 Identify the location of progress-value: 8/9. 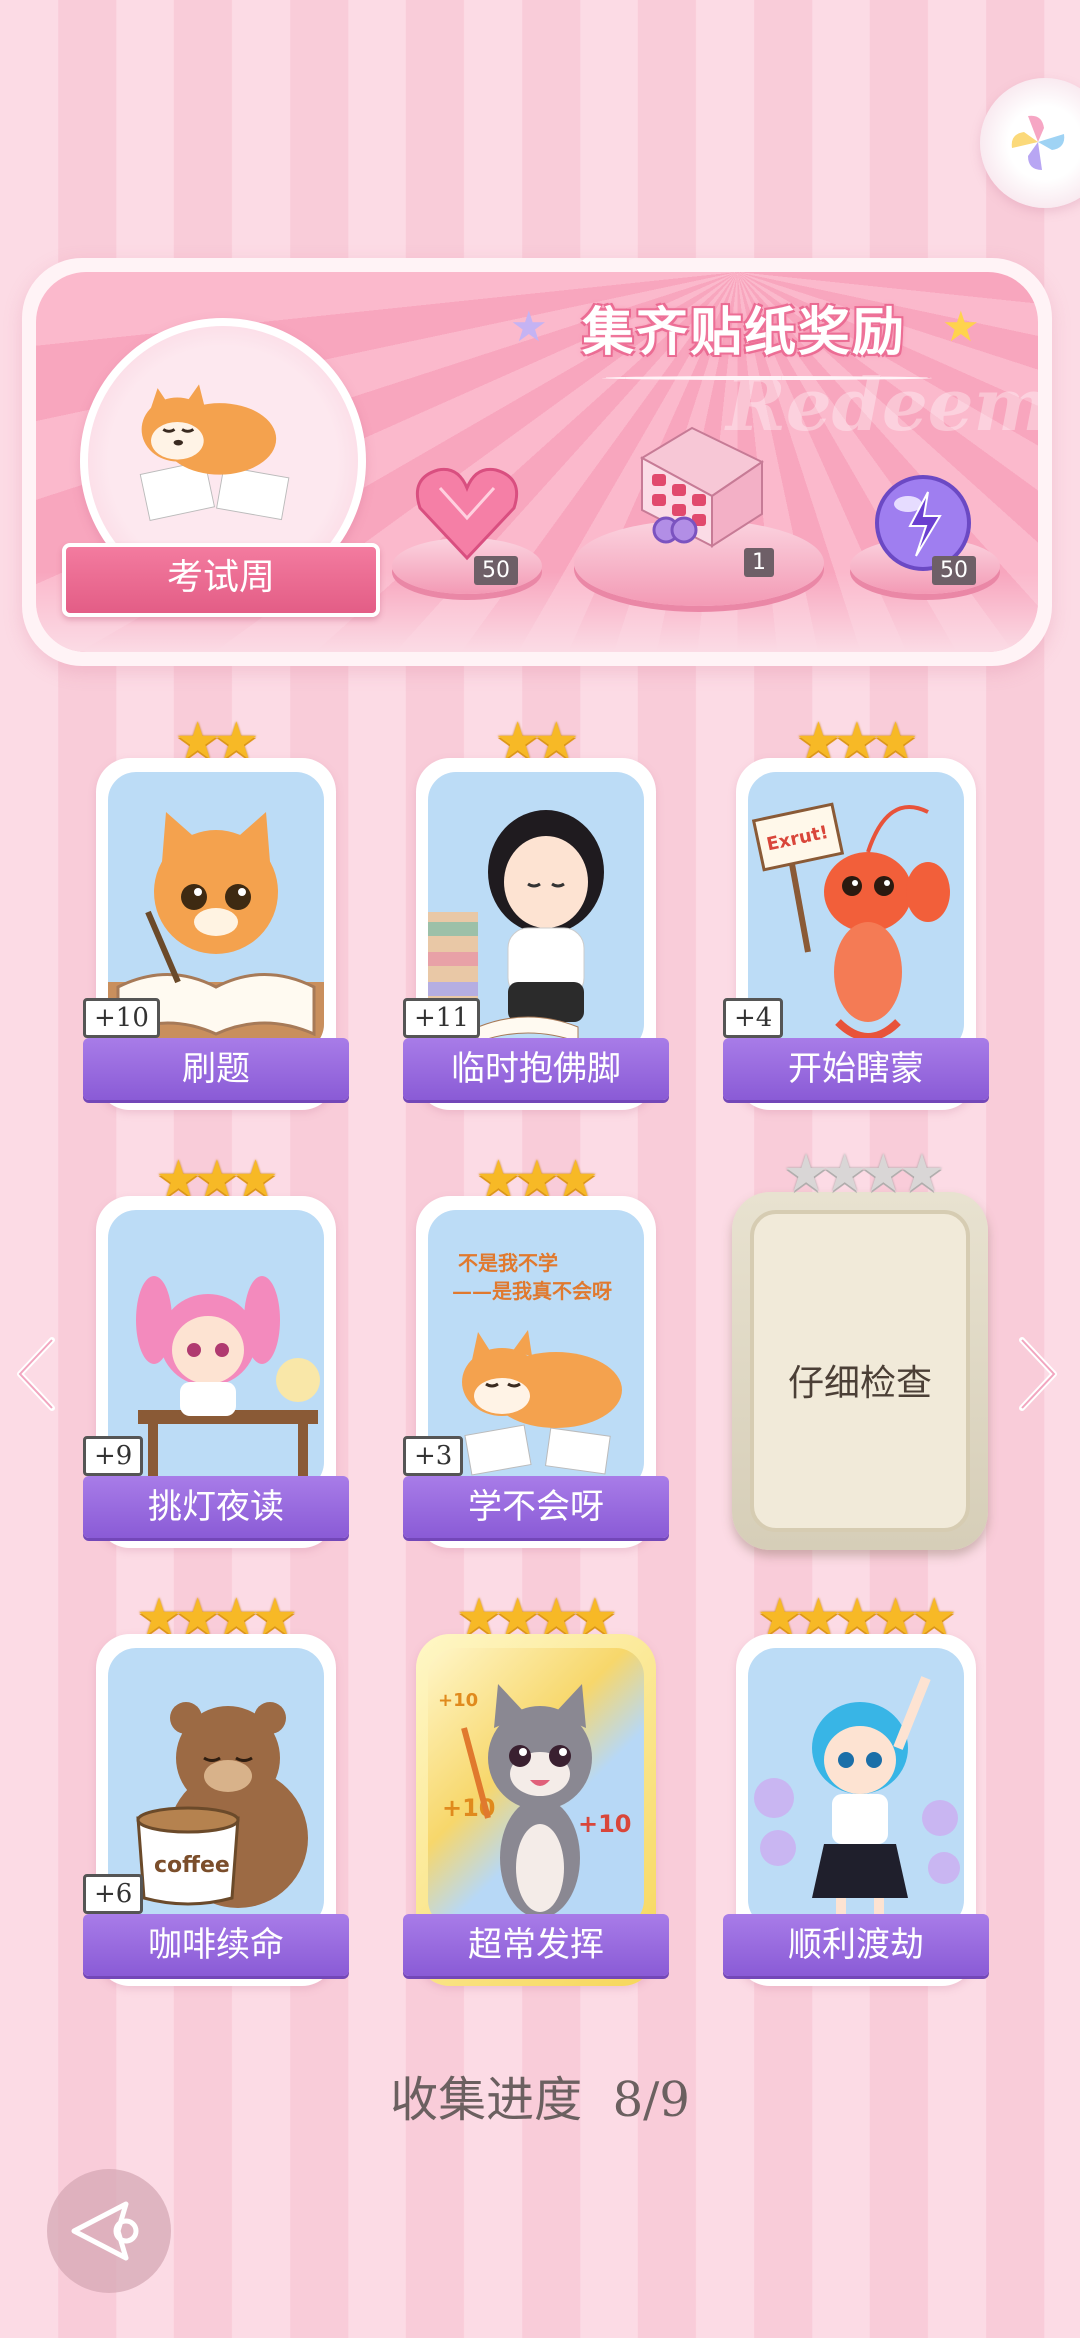
(651, 2100).